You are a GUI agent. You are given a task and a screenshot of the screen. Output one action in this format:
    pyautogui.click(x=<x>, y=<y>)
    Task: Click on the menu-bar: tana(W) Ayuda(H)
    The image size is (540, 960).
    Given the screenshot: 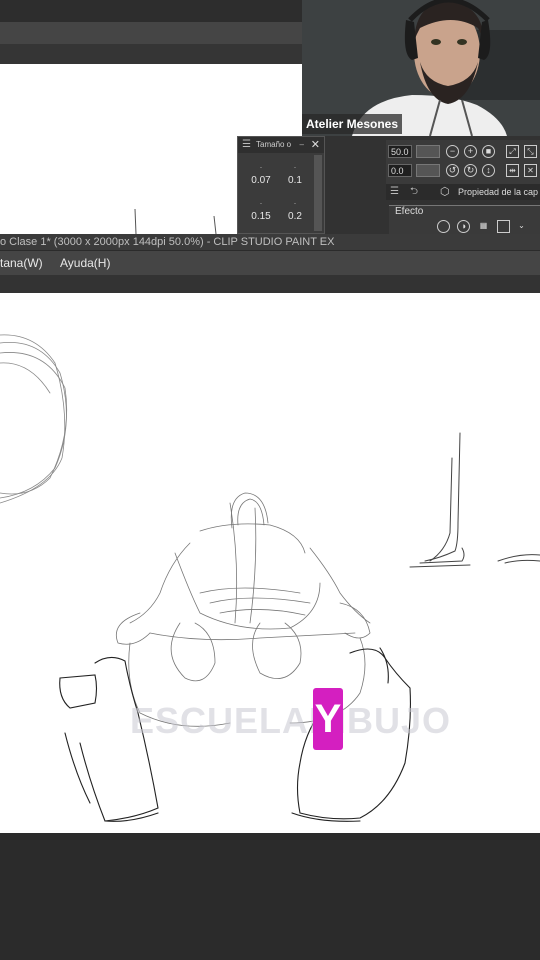 What is the action you would take?
    pyautogui.click(x=270, y=263)
    